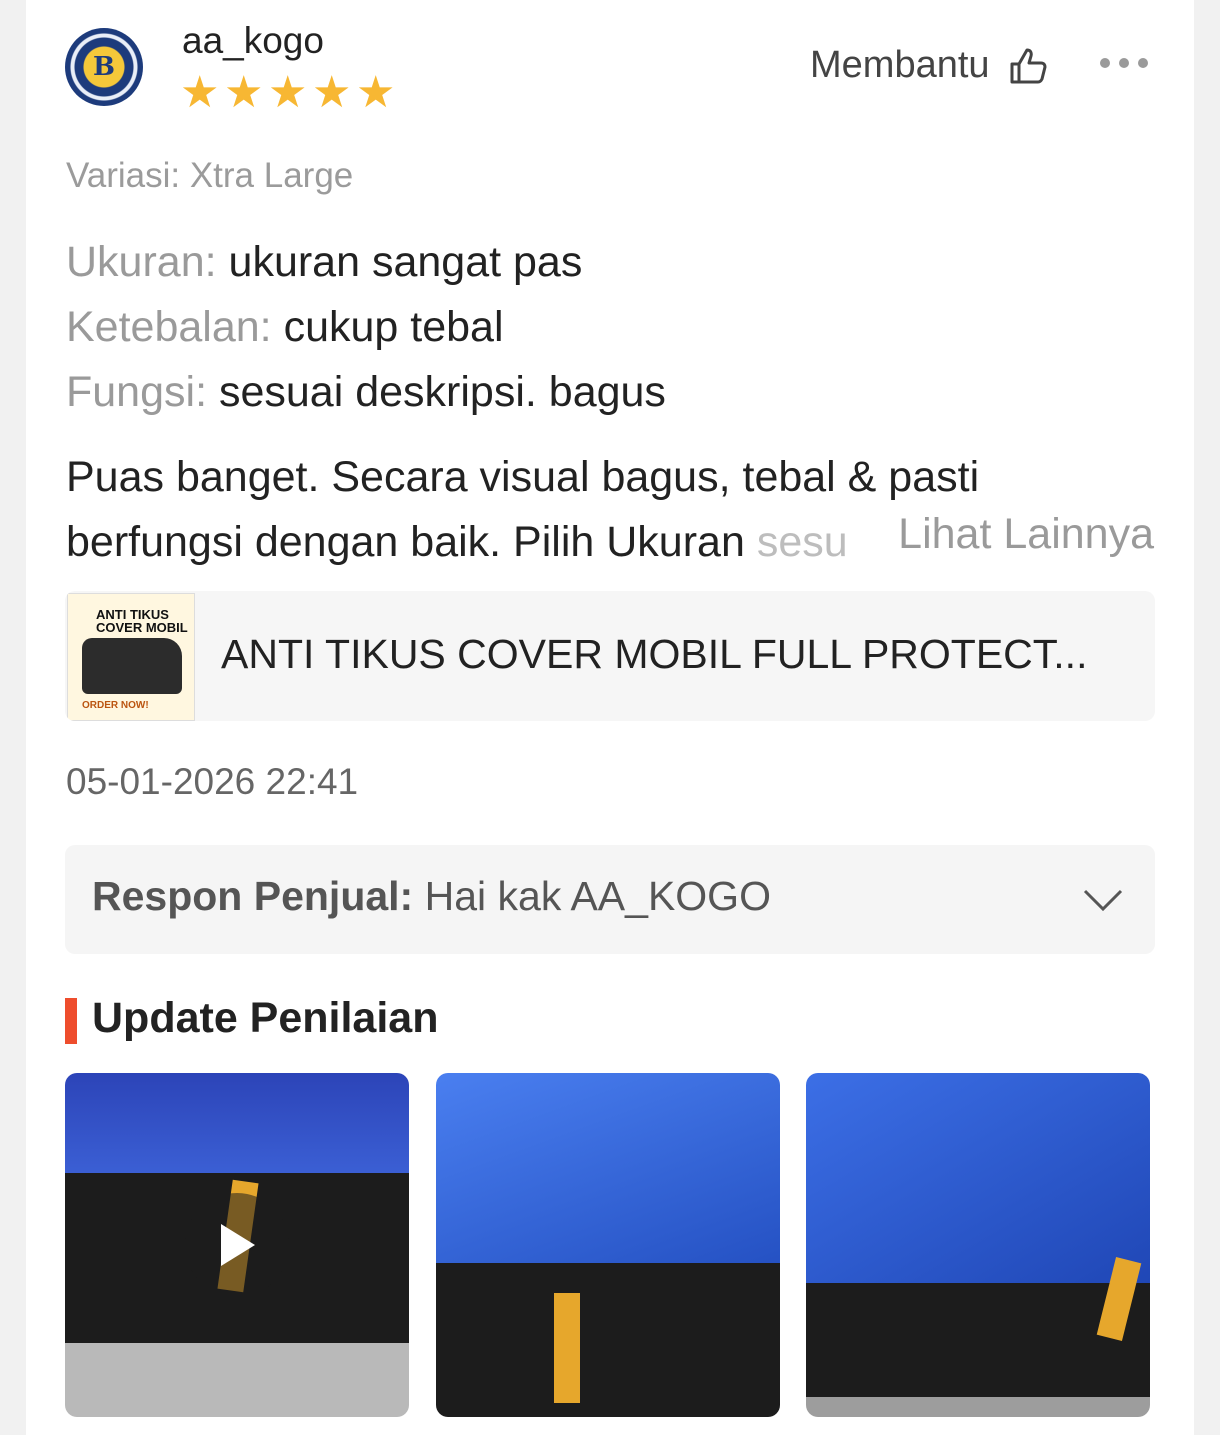 This screenshot has width=1220, height=1435. Describe the element at coordinates (104, 67) in the screenshot. I see `avatar: B` at that location.